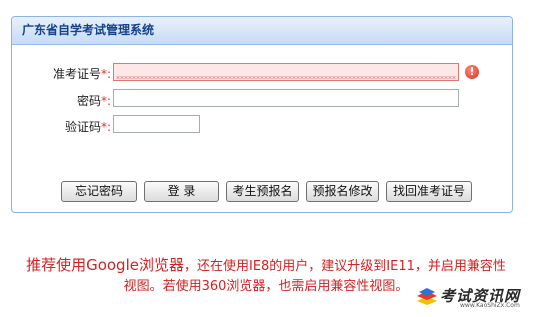  What do you see at coordinates (490, 305) in the screenshot?
I see `watermark-url: www.KaoShiZx.Com` at bounding box center [490, 305].